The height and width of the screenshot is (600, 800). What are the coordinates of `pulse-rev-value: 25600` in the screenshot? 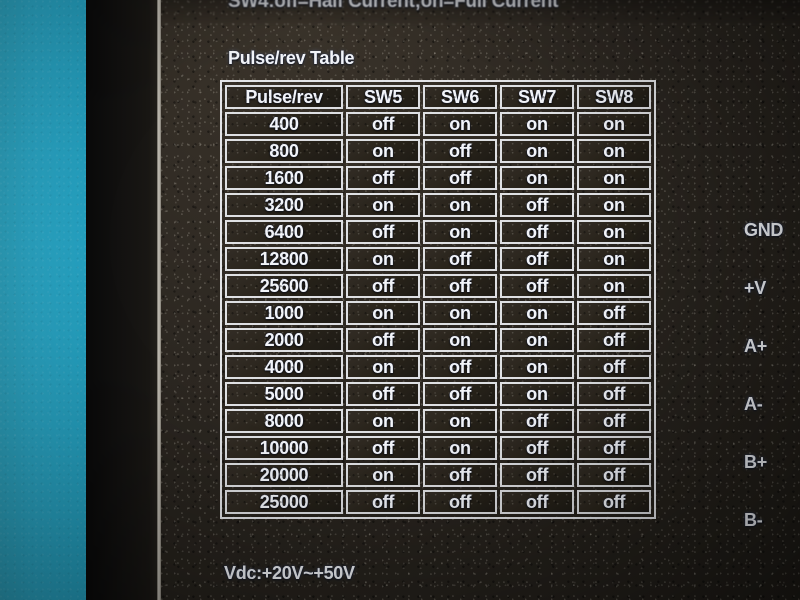 It's located at (284, 286).